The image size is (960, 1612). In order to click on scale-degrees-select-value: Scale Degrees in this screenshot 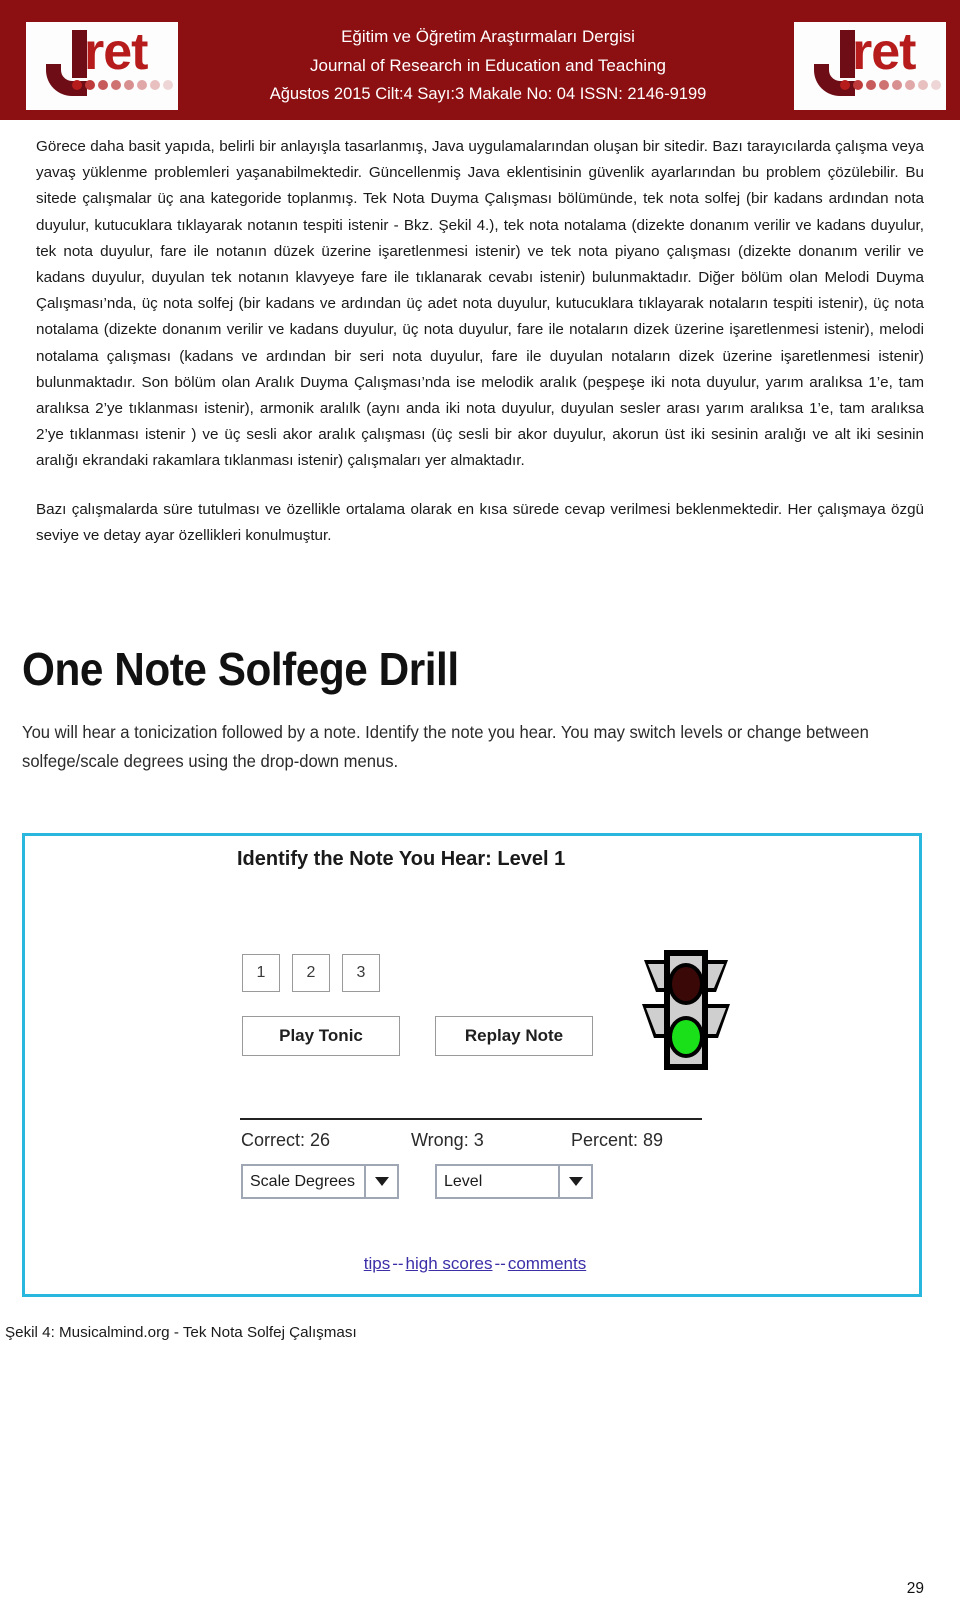, I will do `click(302, 1181)`.